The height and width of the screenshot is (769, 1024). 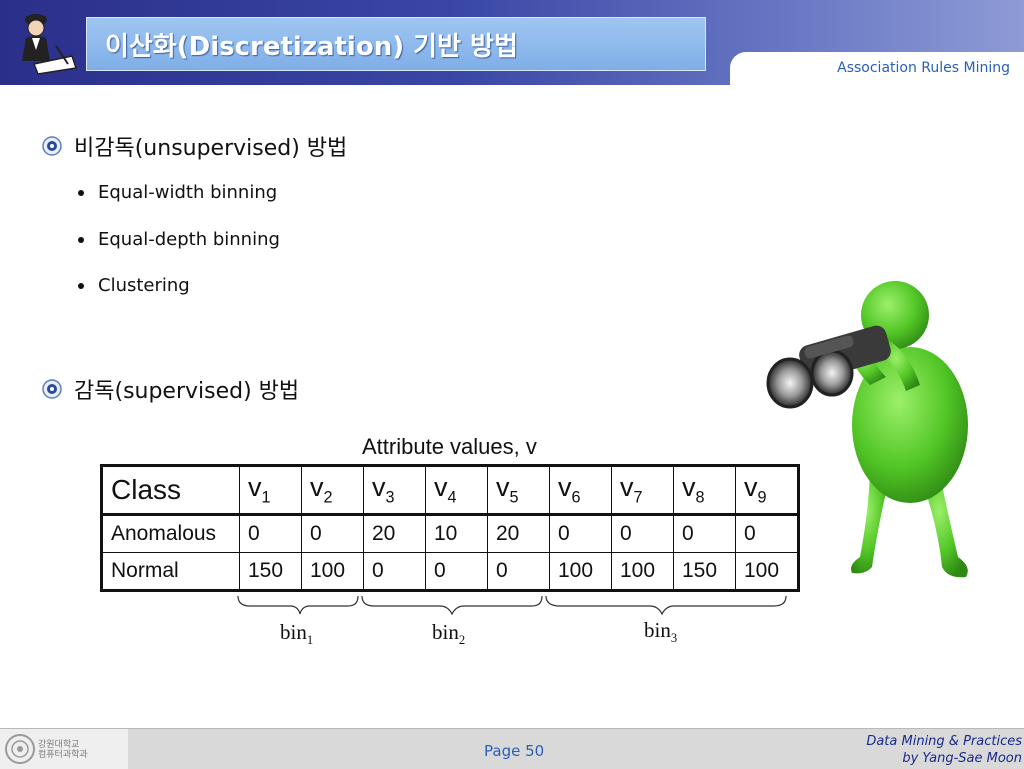 I want to click on header-v8: v8, so click(x=704, y=490).